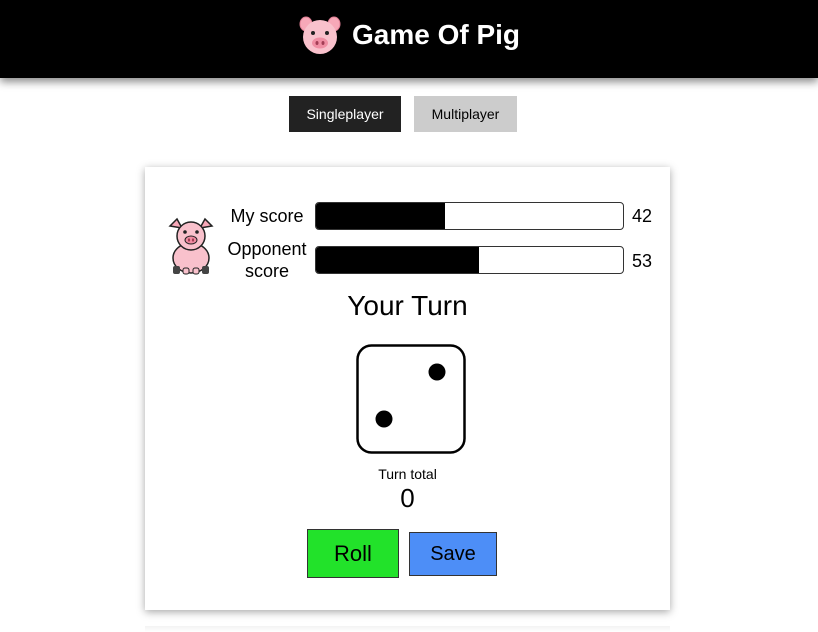 The height and width of the screenshot is (632, 818). What do you see at coordinates (267, 260) in the screenshot?
I see `opponent-score-label: Opponent score` at bounding box center [267, 260].